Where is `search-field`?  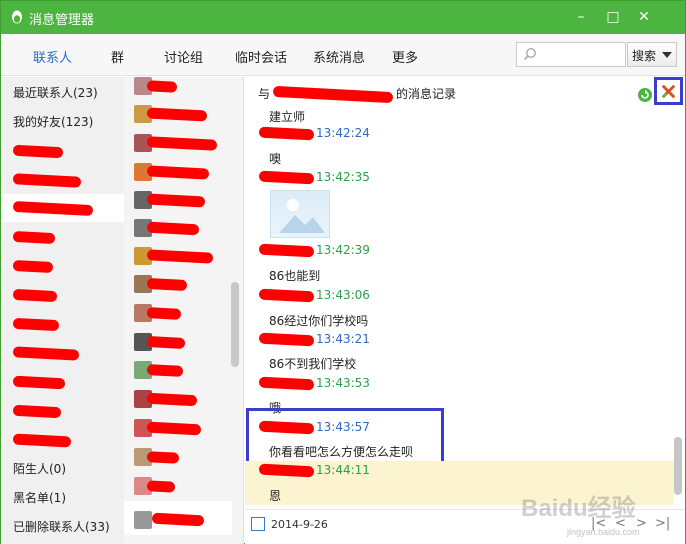
search-field is located at coordinates (571, 54).